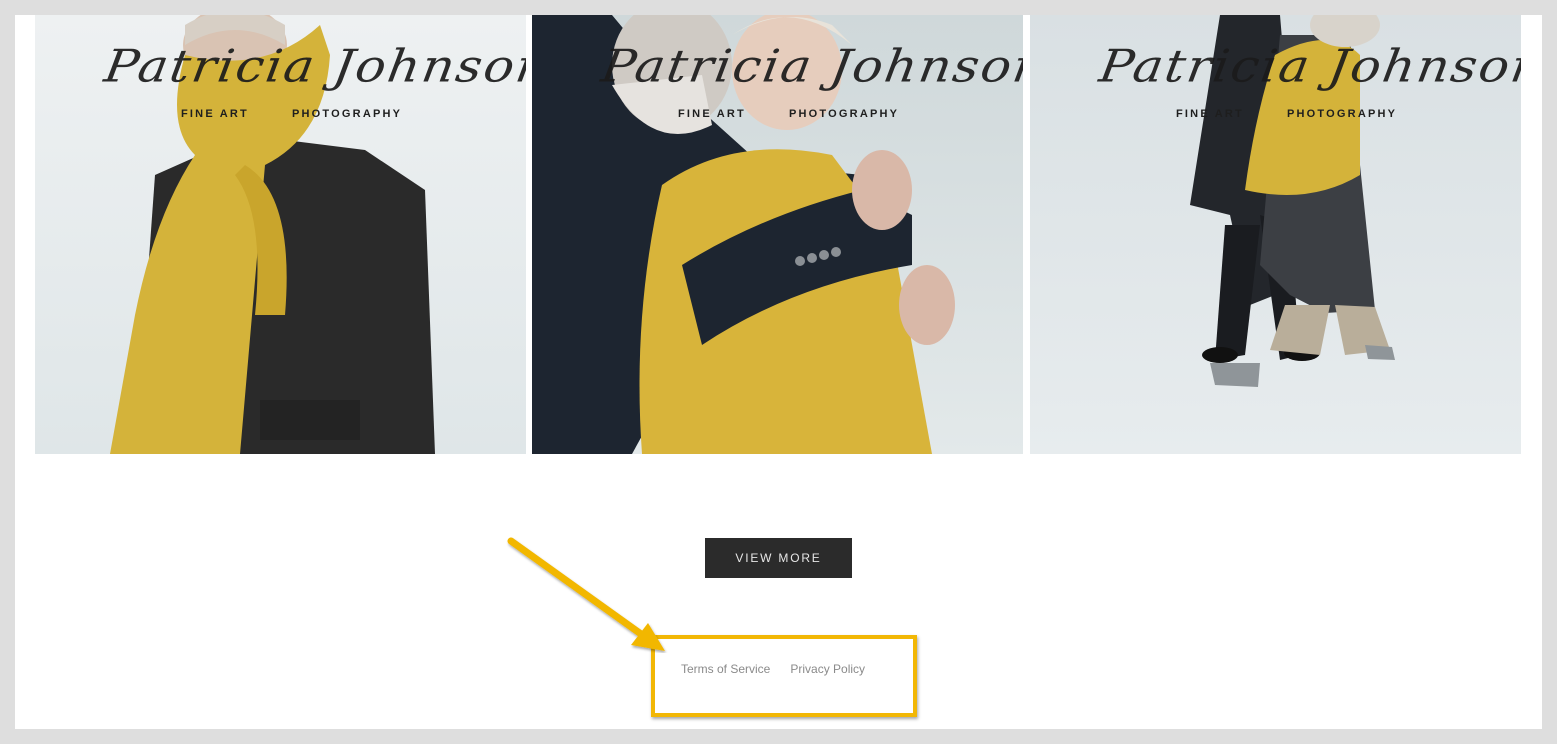 The image size is (1557, 744). I want to click on privacy-policy-link: Privacy Policy, so click(827, 669).